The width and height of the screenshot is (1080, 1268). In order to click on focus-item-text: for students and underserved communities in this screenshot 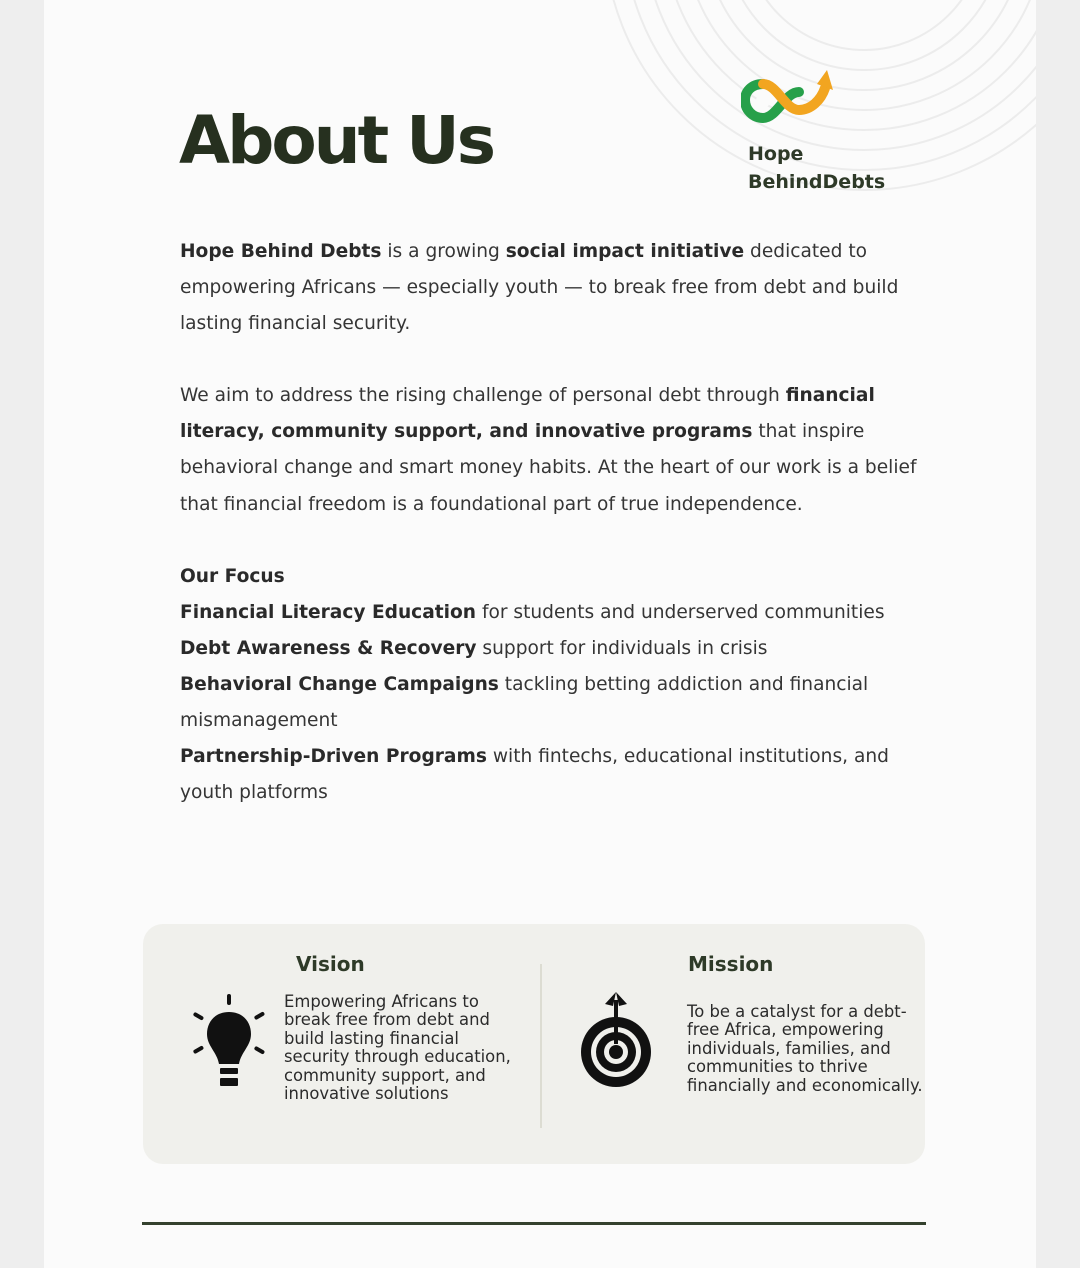, I will do `click(680, 612)`.